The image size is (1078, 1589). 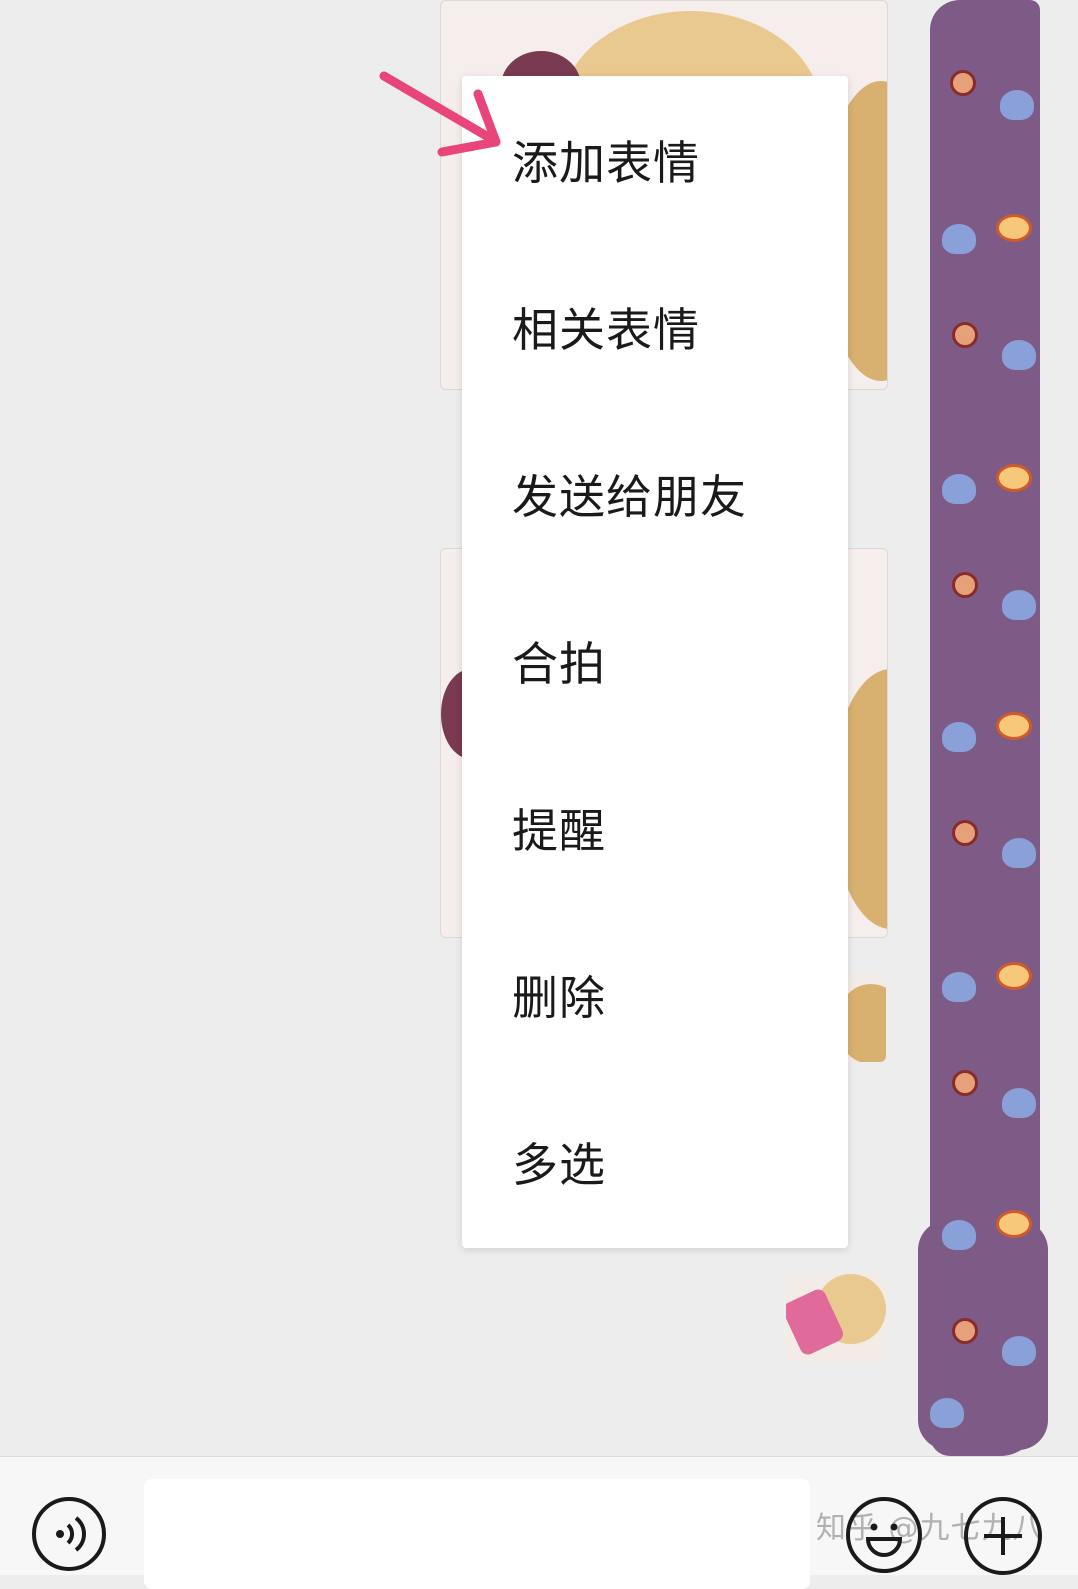 What do you see at coordinates (655, 1161) in the screenshot?
I see `menu-item-multi-select: 多选` at bounding box center [655, 1161].